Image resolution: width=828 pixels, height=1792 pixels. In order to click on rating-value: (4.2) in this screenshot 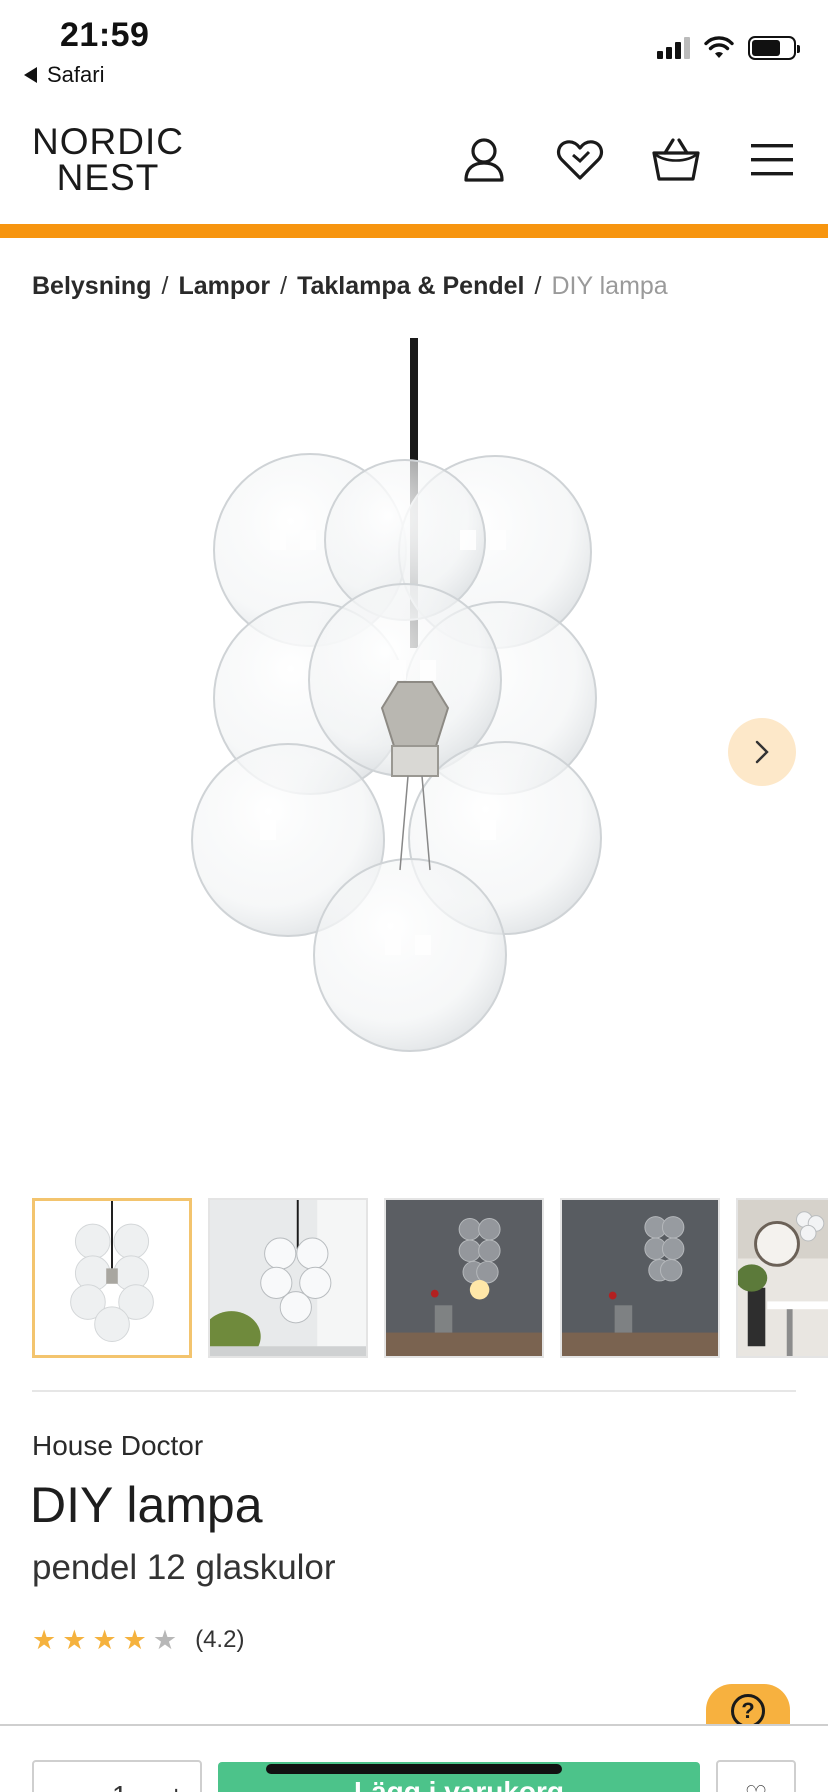, I will do `click(220, 1639)`.